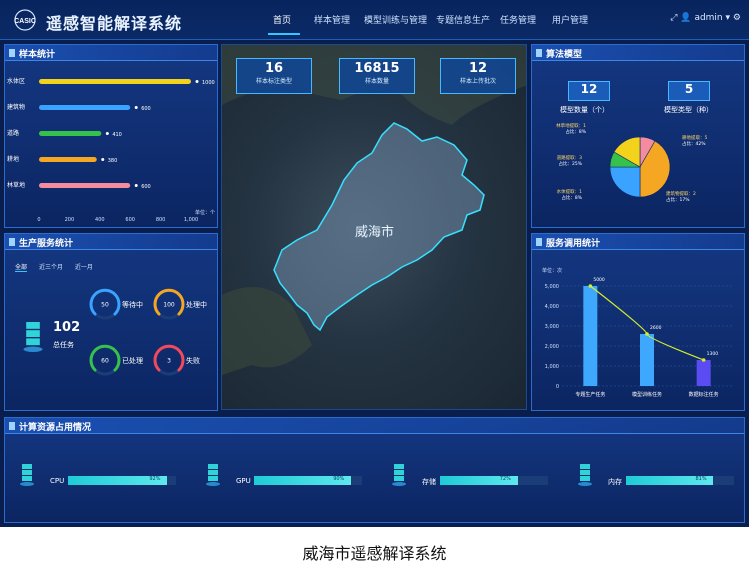 This screenshot has height=566, width=749. I want to click on resource-bar-track: 92%, so click(122, 480).